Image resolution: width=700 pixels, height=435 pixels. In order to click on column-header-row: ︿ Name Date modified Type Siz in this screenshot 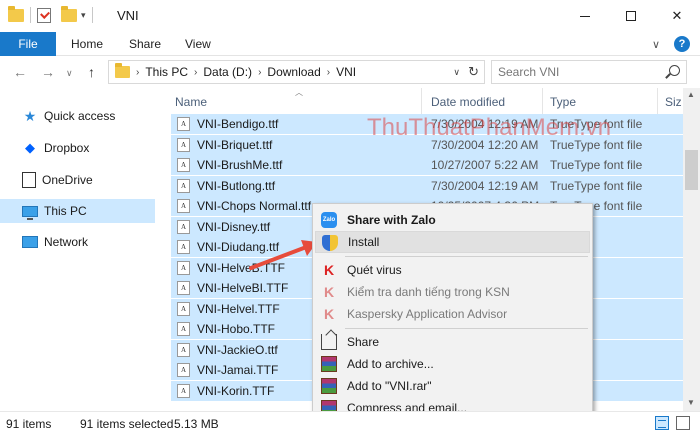, I will do `click(423, 101)`.